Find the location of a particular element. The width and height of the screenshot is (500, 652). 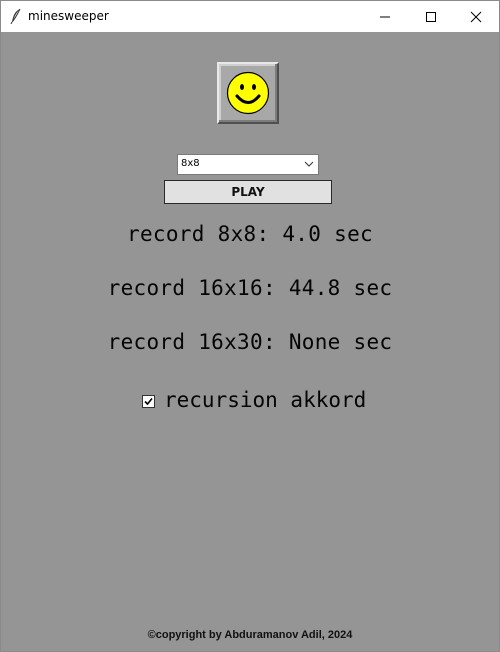

smiley-reset-button is located at coordinates (248, 93).